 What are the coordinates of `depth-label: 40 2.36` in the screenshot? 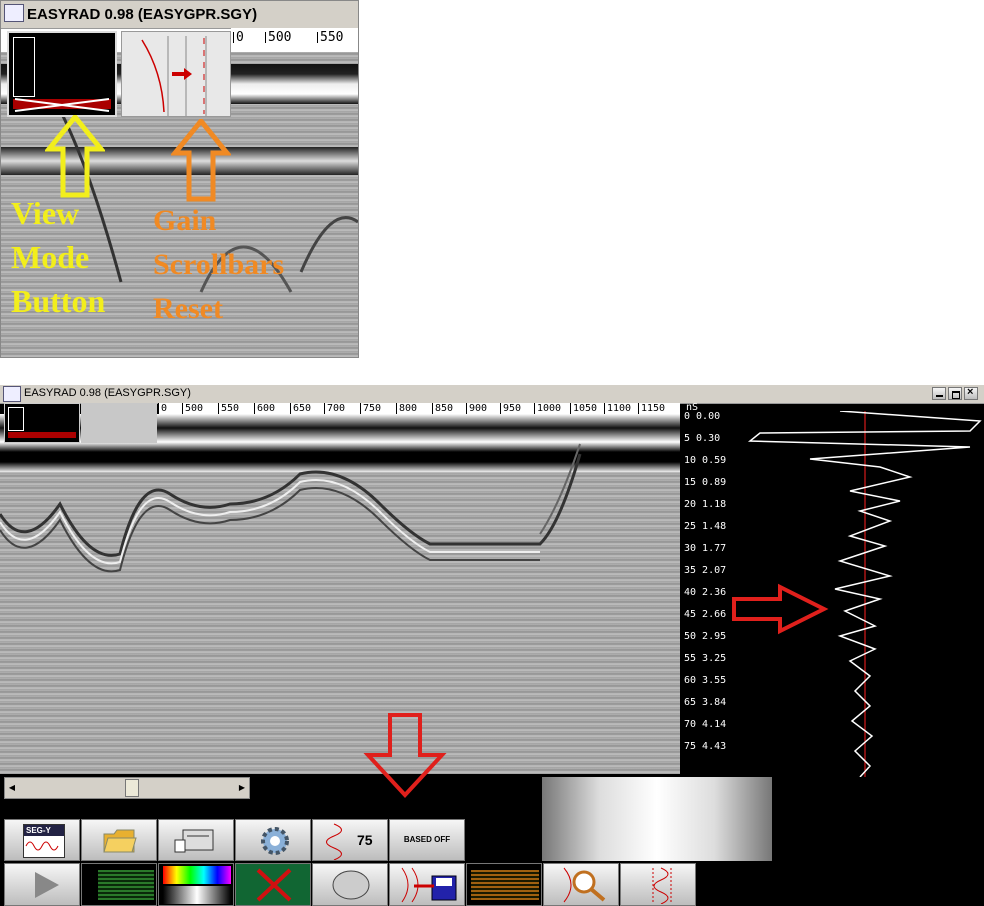 It's located at (705, 592).